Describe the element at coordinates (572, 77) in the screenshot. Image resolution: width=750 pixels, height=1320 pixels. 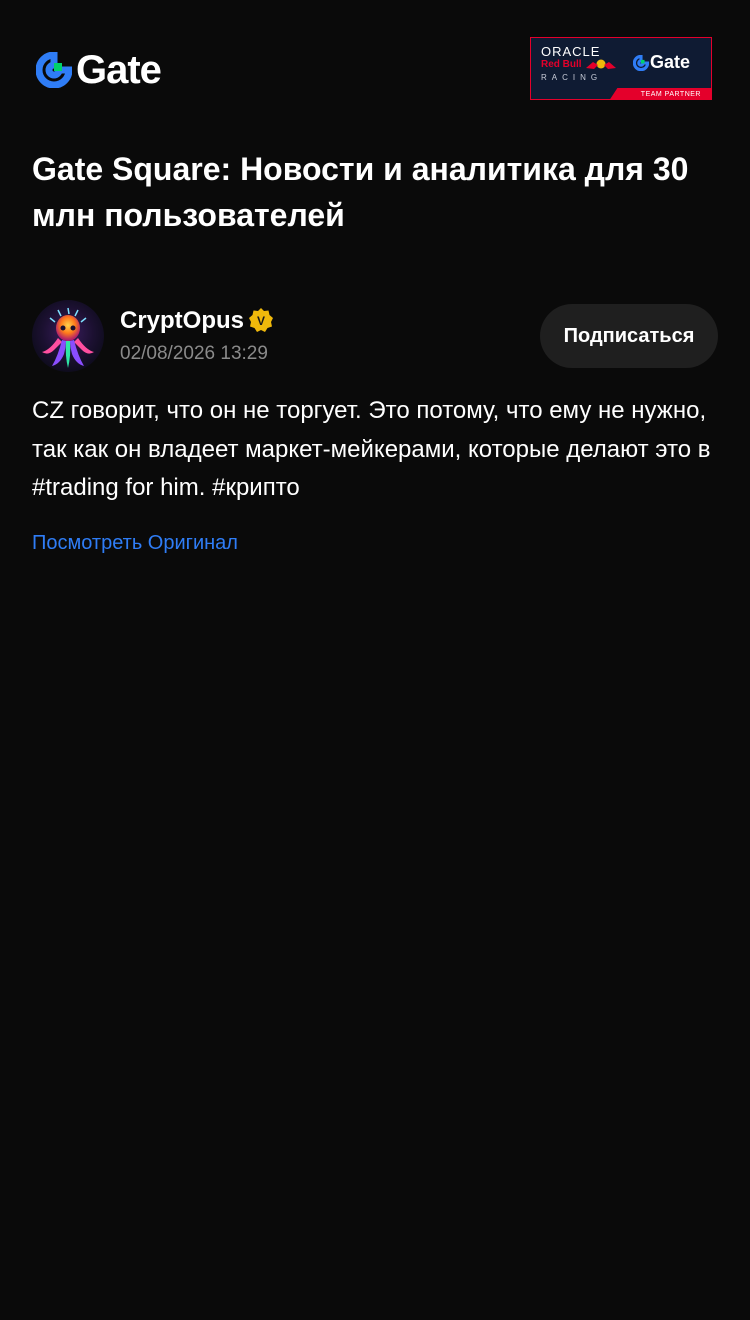
I see `racing-wordmark: RACING` at that location.